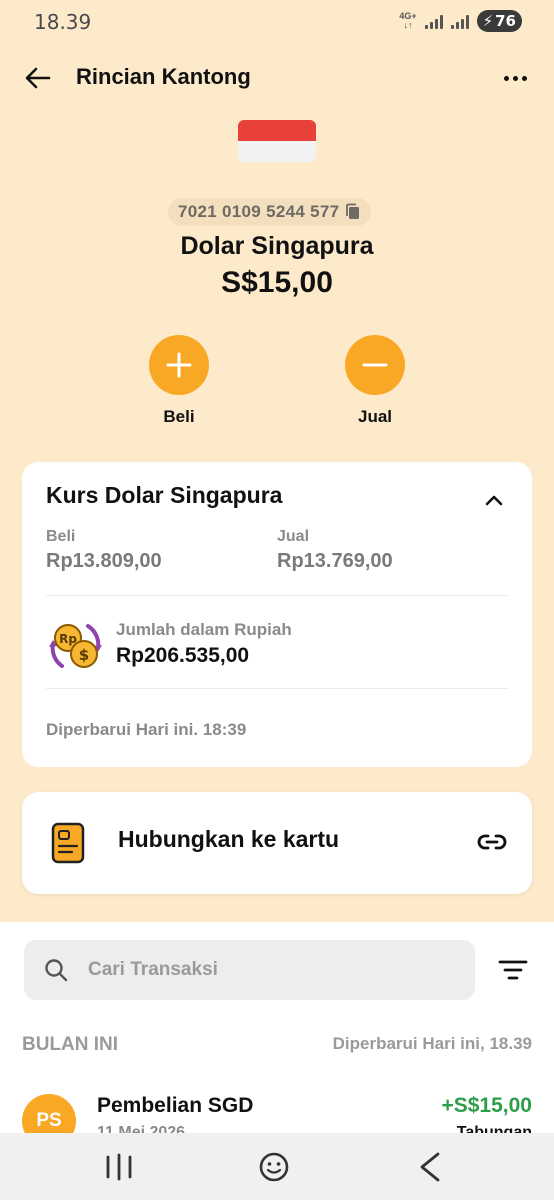 This screenshot has height=1200, width=554. Describe the element at coordinates (175, 1105) in the screenshot. I see `transaction-title: Pembelian SGD` at that location.